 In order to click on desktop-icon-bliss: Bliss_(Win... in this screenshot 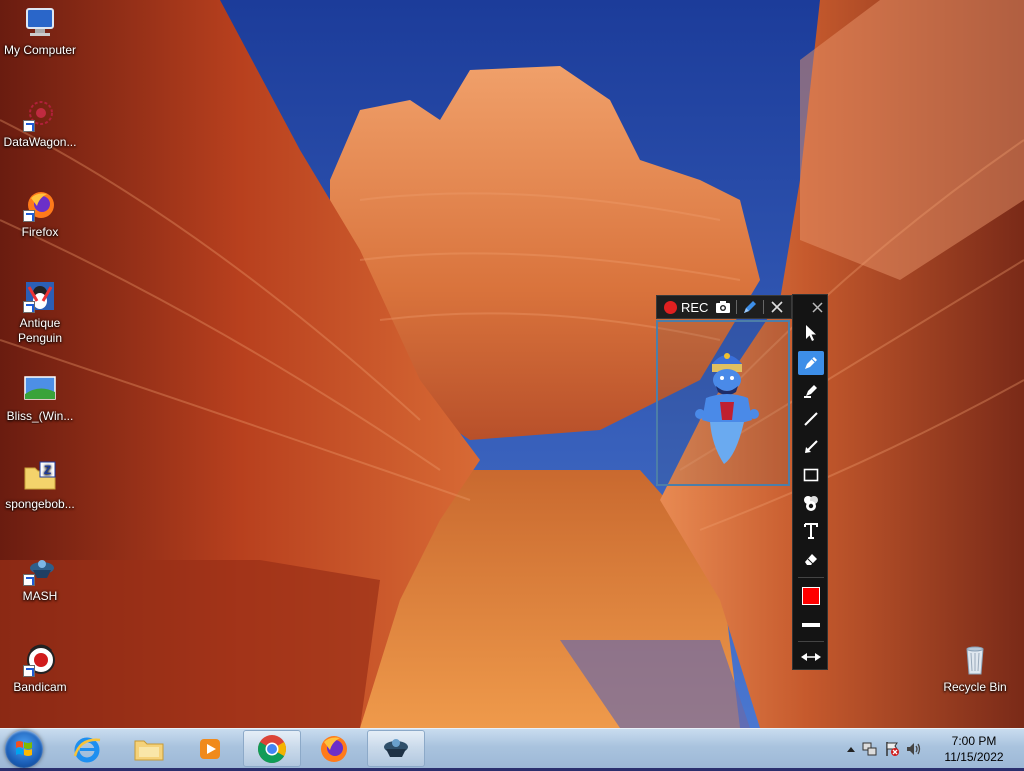, I will do `click(40, 398)`.